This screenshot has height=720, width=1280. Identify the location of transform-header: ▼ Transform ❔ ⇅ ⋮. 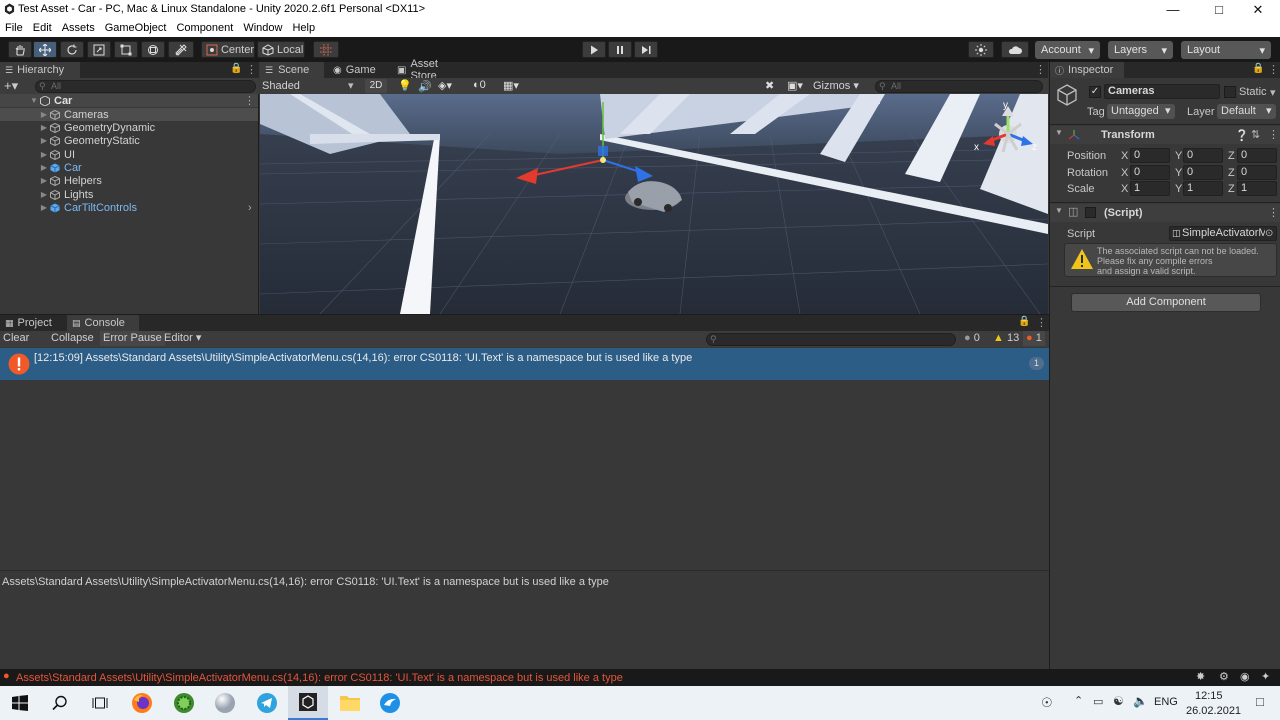
(1165, 135).